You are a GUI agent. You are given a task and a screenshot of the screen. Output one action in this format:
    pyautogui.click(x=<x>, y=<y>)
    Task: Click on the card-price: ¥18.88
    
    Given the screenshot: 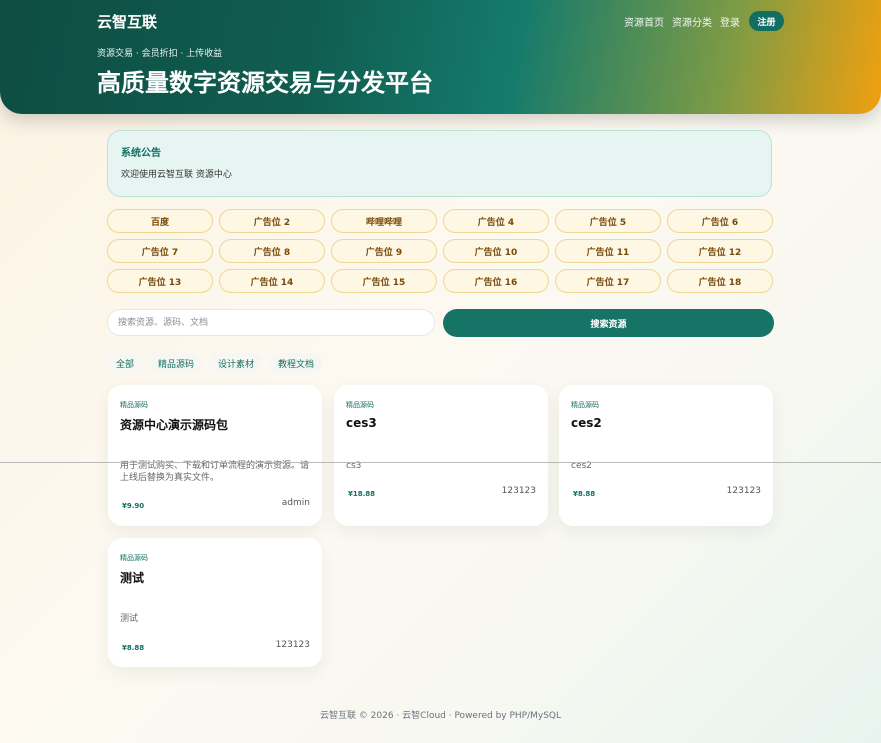 What is the action you would take?
    pyautogui.click(x=362, y=494)
    